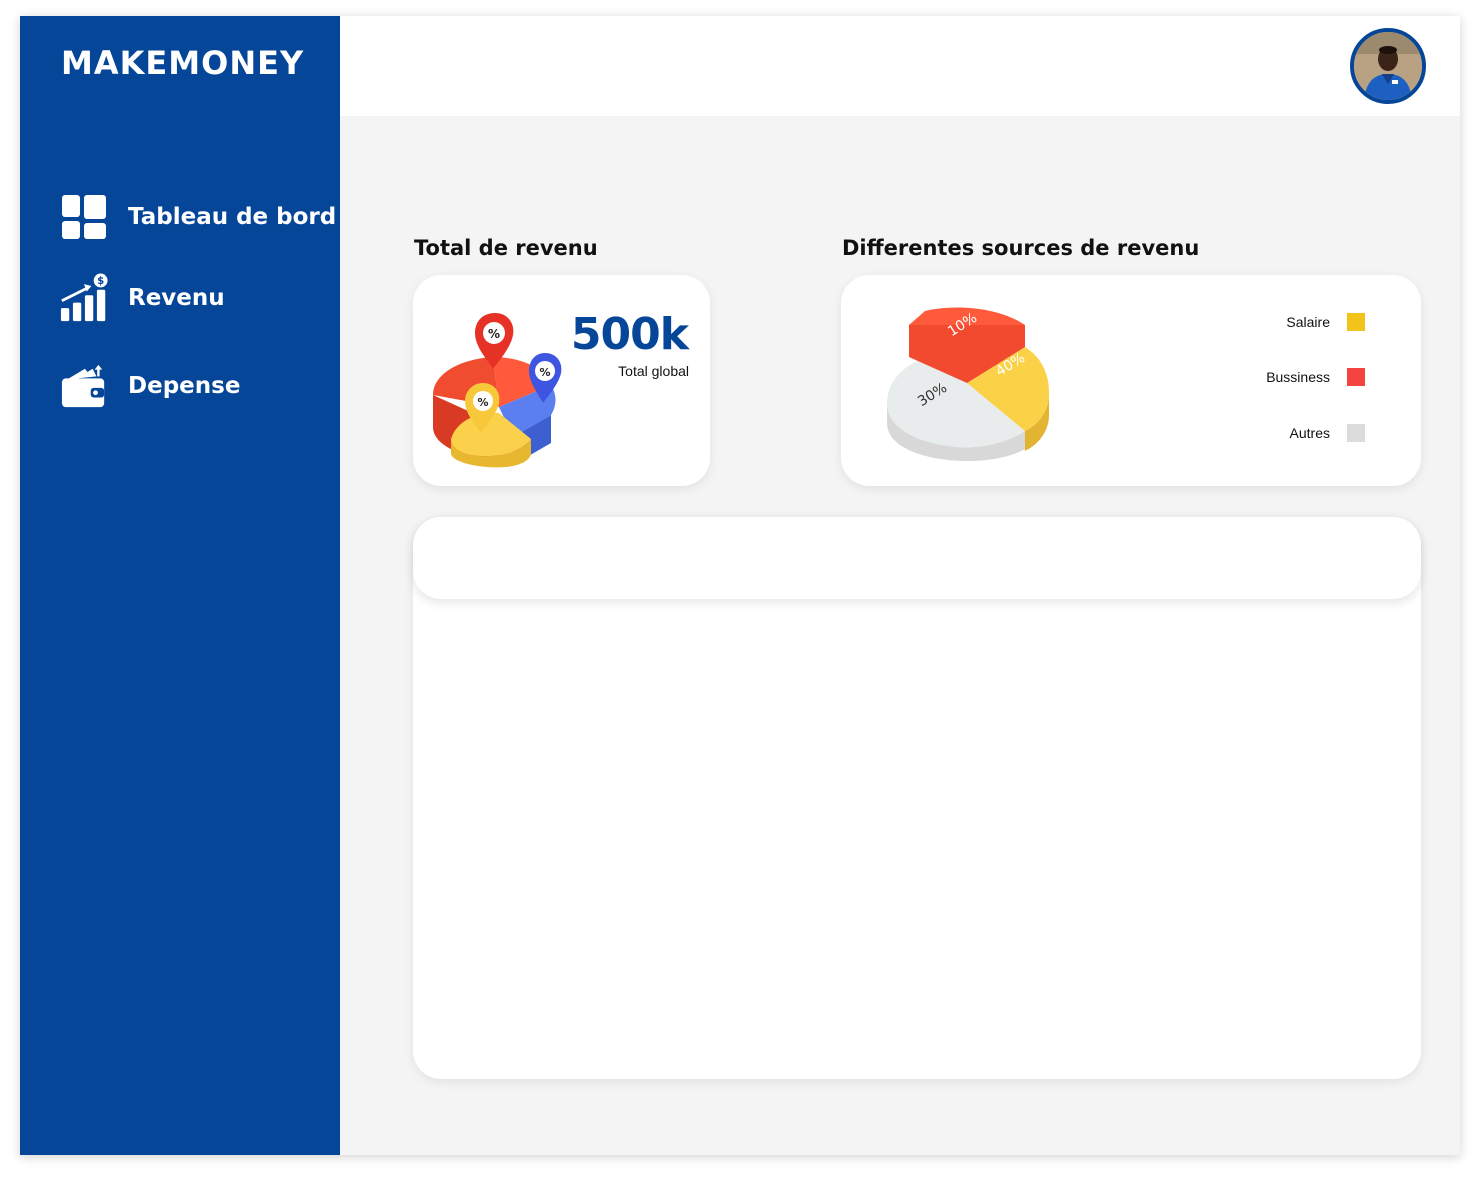 Image resolution: width=1480 pixels, height=1179 pixels. What do you see at coordinates (232, 217) in the screenshot?
I see `sidebar-item-label: Tableau de bord` at bounding box center [232, 217].